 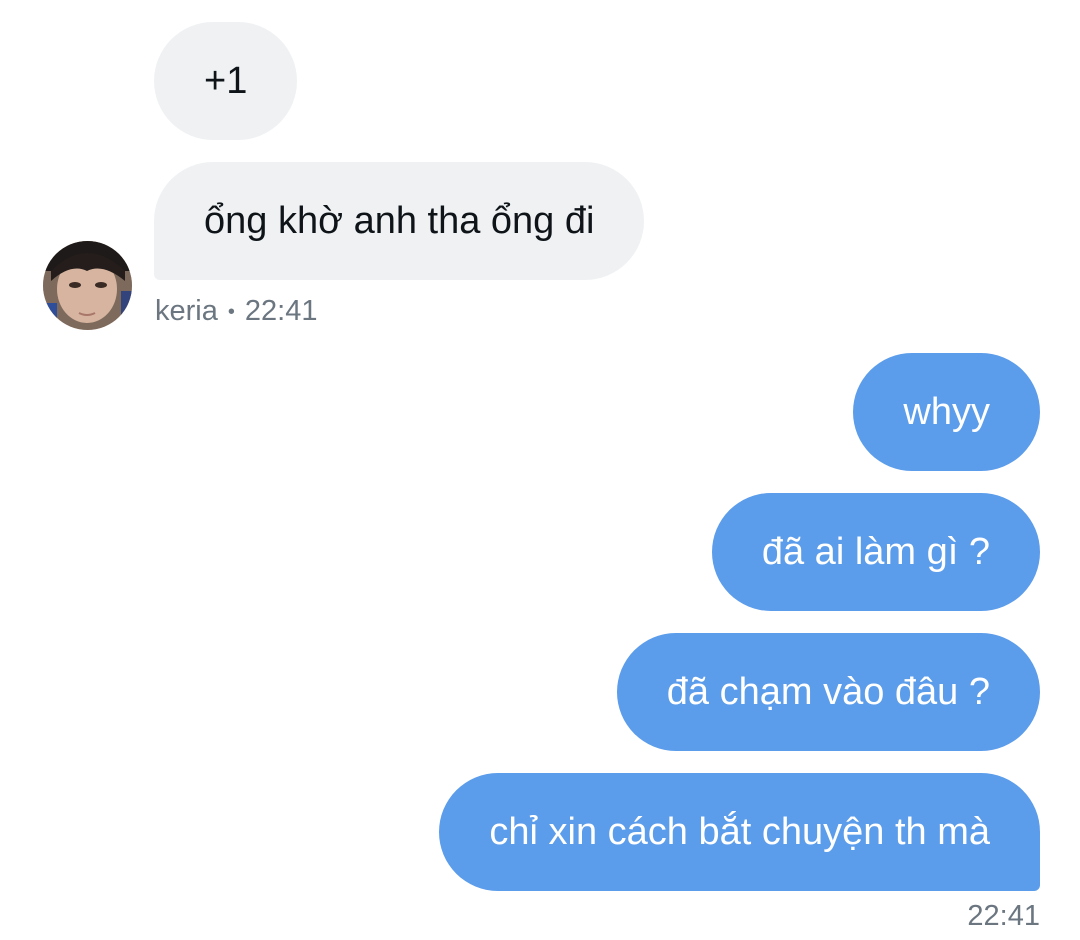 I want to click on message-text: đã chạm vào đâu ?, so click(x=828, y=692).